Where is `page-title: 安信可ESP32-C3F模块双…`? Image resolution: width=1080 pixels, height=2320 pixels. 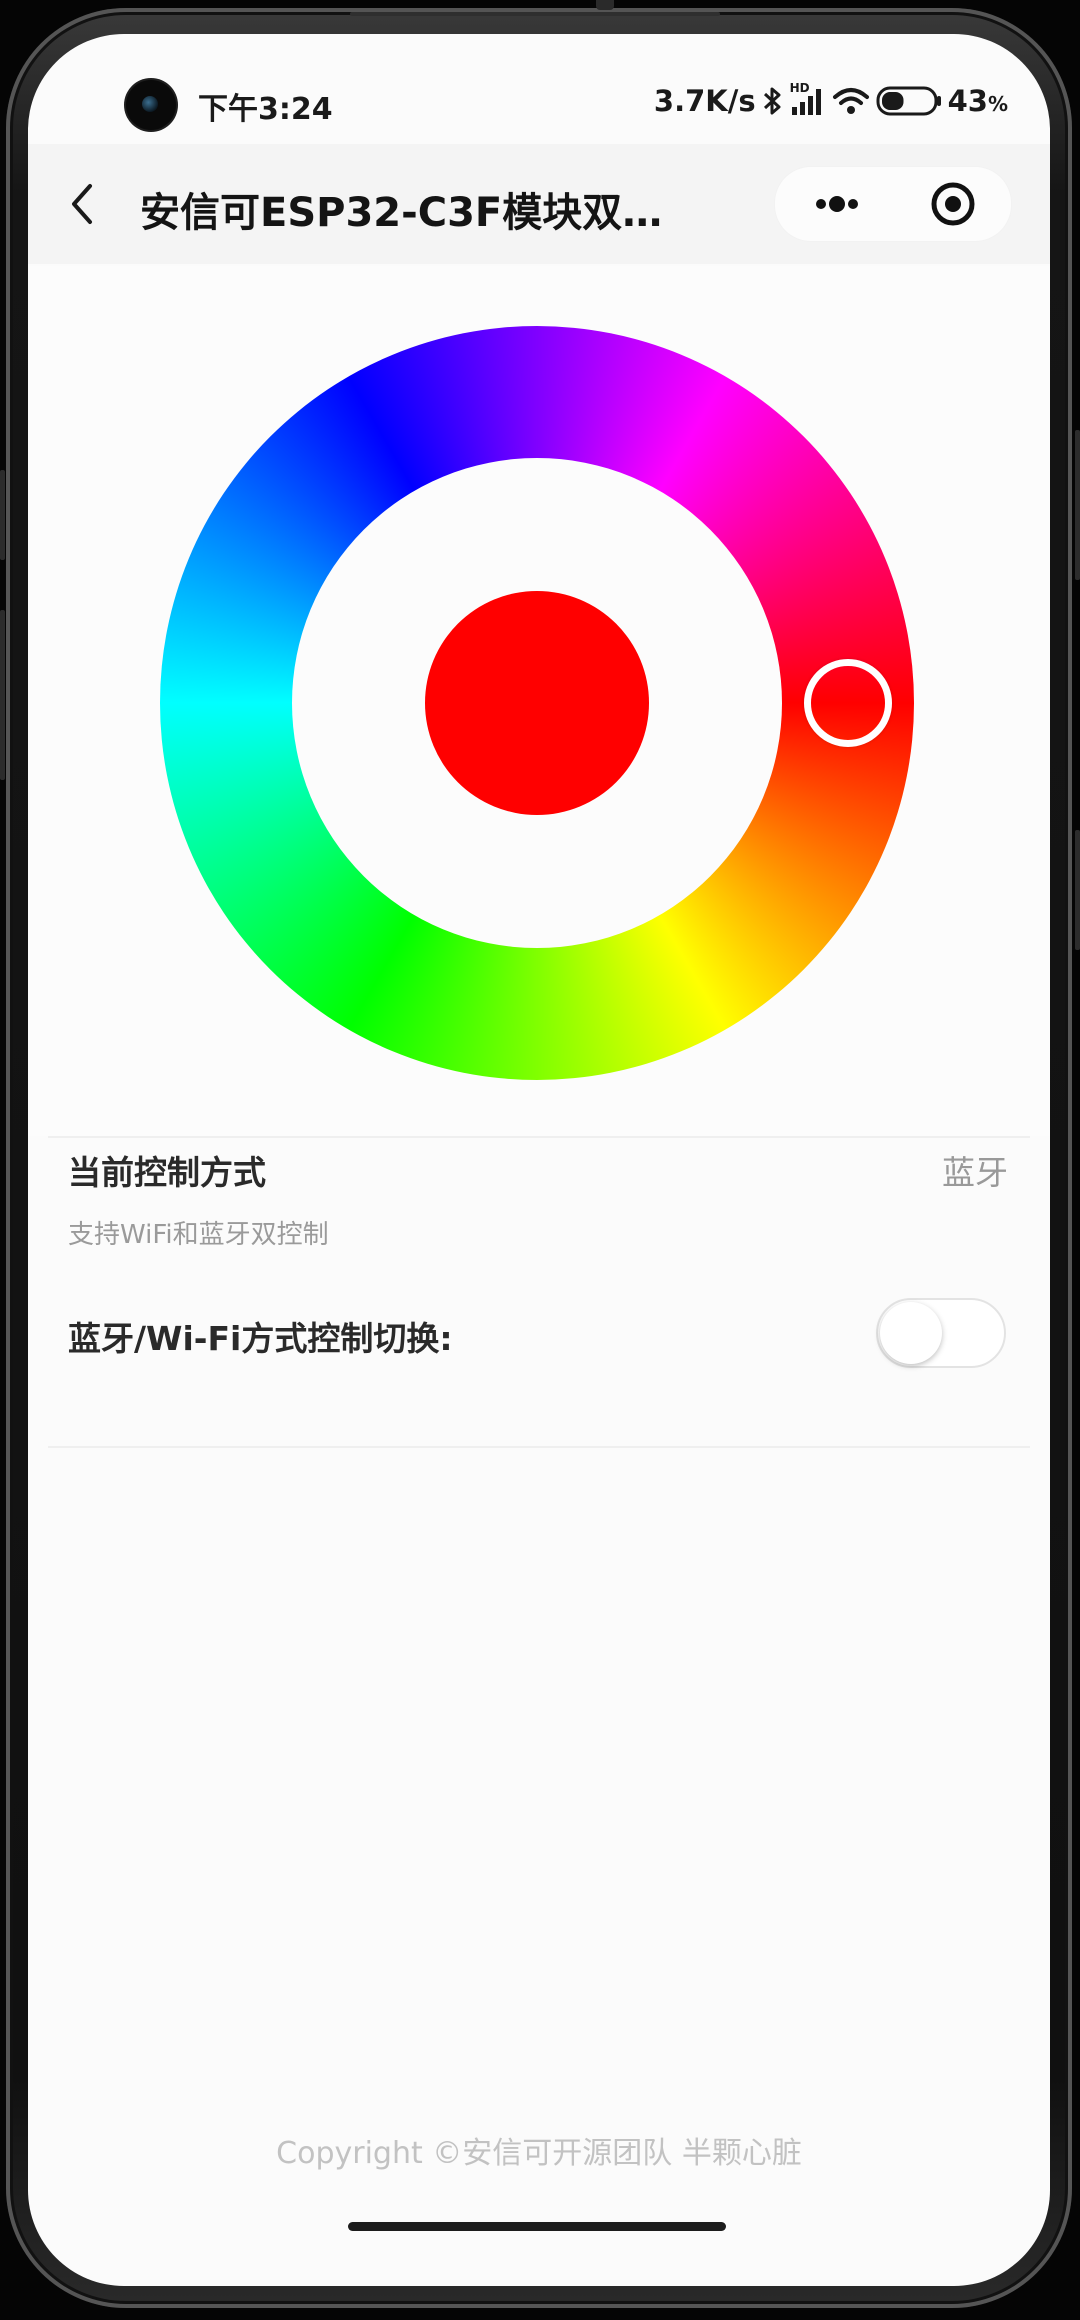 page-title: 安信可ESP32-C3F模块双… is located at coordinates (401, 213).